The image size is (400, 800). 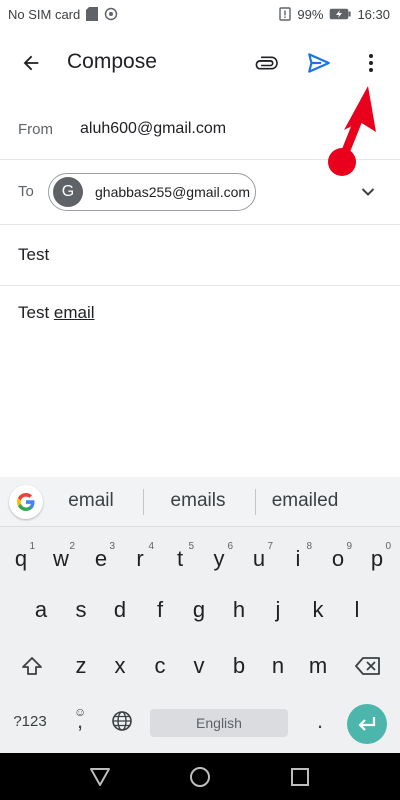 I want to click on nav-home-button, so click(x=200, y=777).